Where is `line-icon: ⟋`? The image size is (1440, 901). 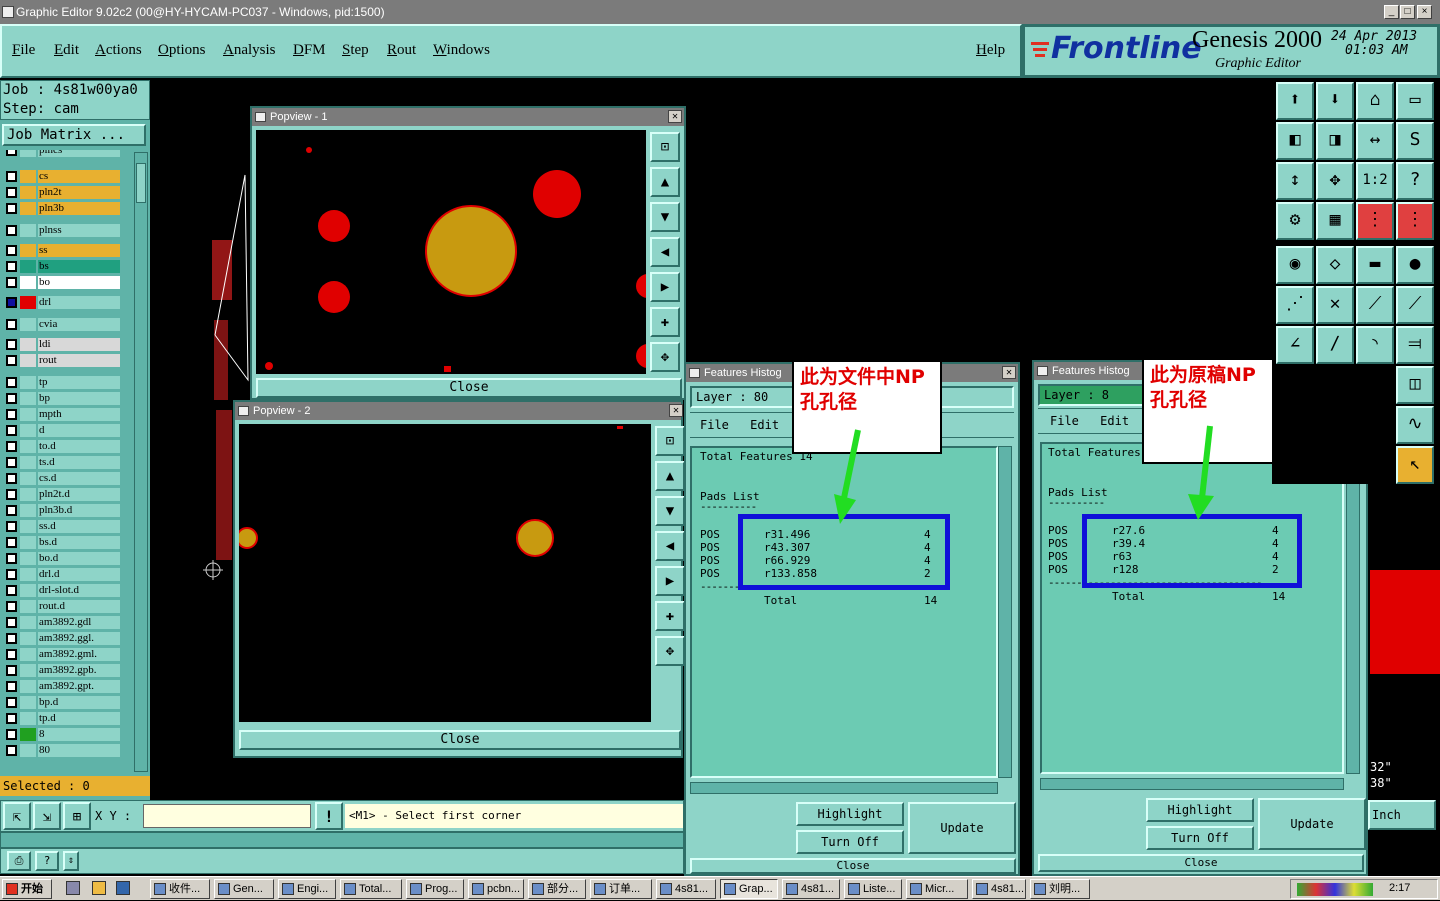 line-icon: ⟋ is located at coordinates (1375, 305).